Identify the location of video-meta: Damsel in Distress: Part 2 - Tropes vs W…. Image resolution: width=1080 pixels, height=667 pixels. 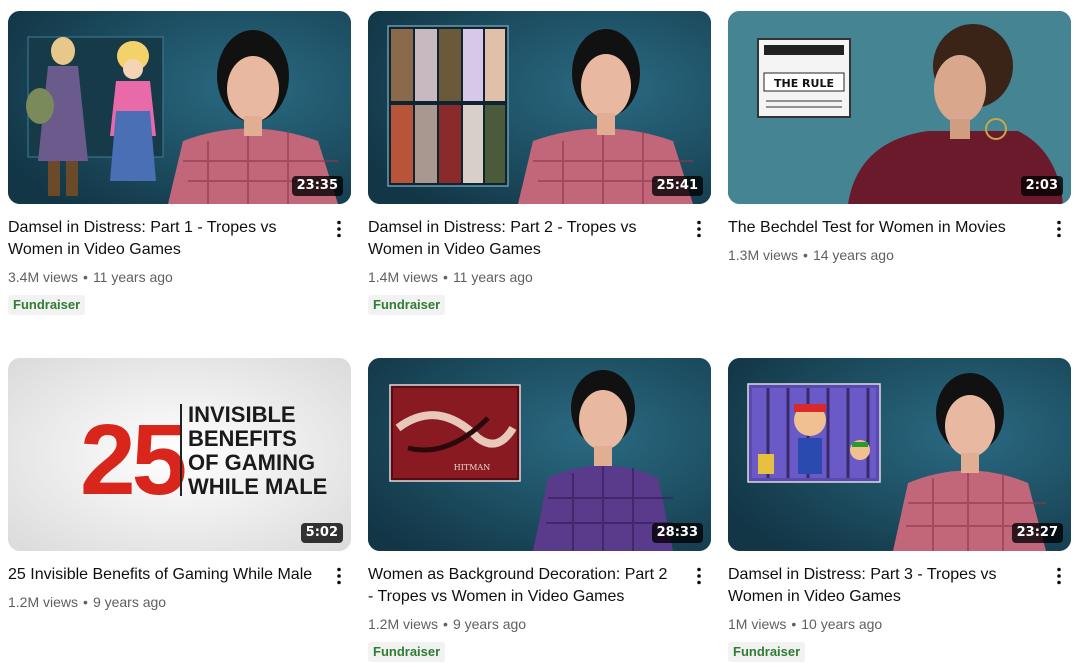
(539, 266).